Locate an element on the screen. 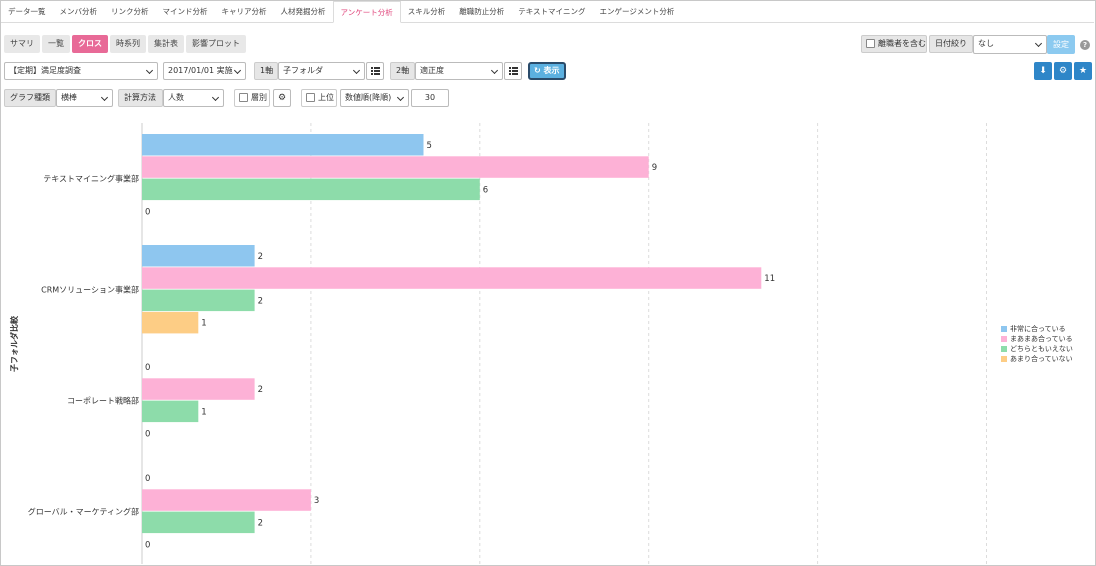  settings-button: ⚙ is located at coordinates (1063, 71).